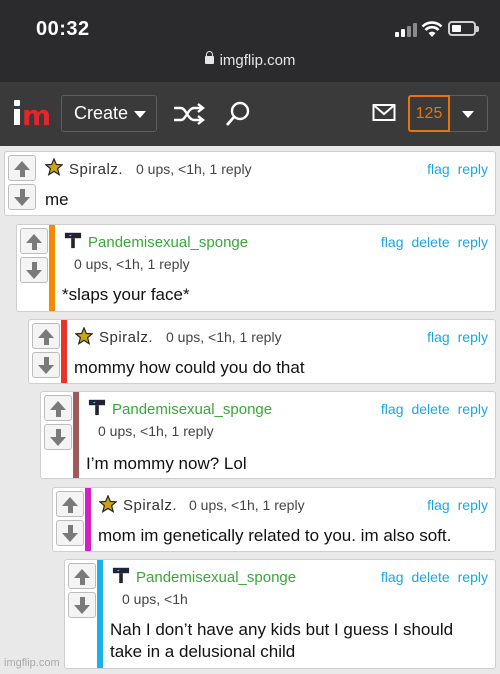 The height and width of the screenshot is (674, 500). I want to click on watermark: imgflip.com, so click(32, 663).